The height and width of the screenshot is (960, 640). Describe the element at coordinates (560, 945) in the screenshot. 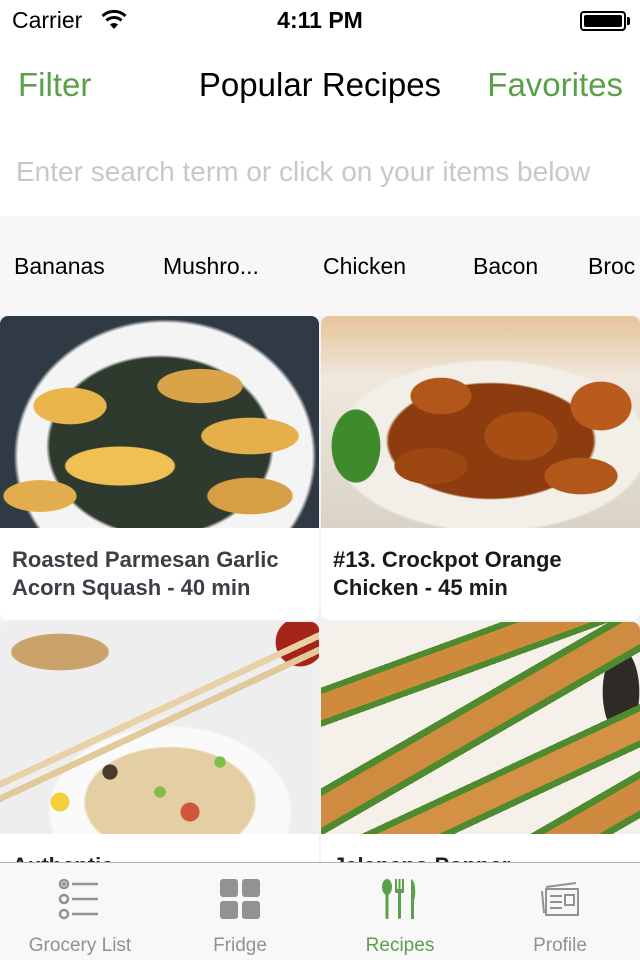

I see `tab-label: Profile` at that location.